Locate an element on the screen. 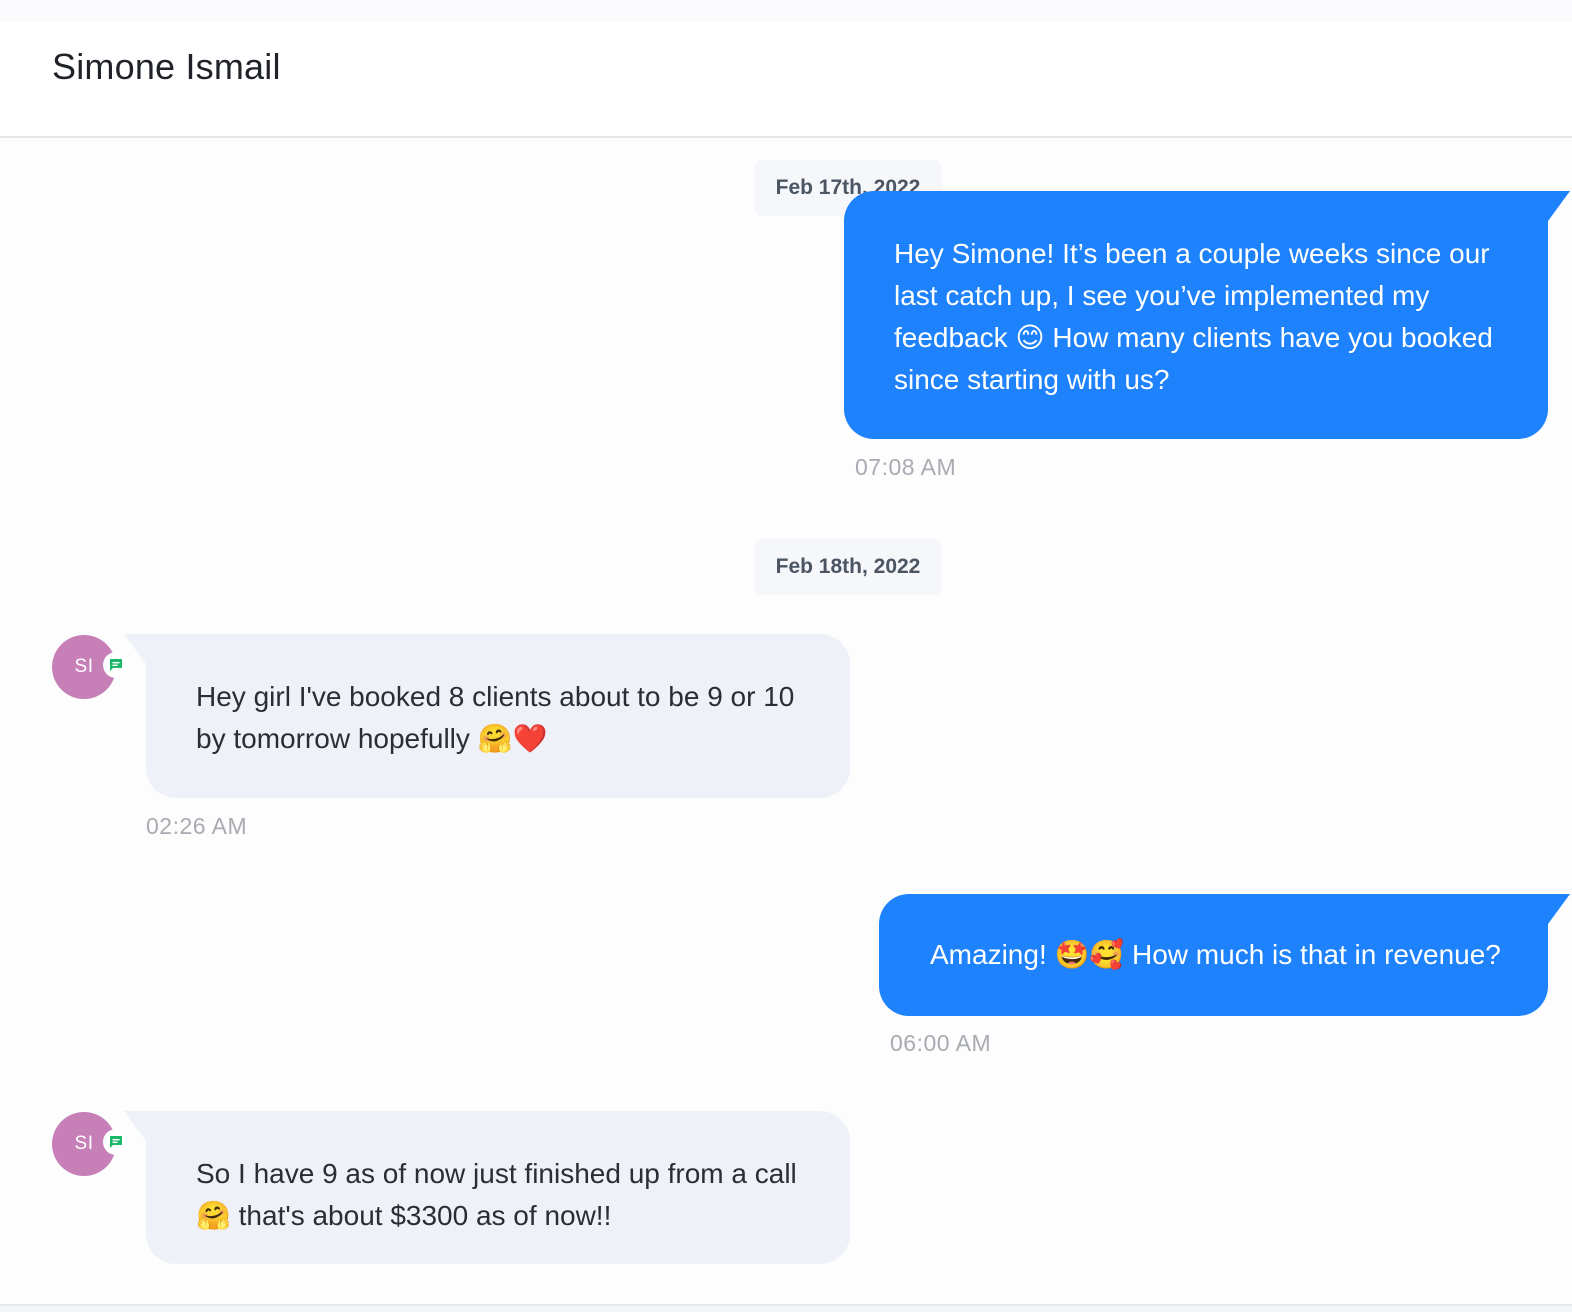 This screenshot has height=1312, width=1572. contact-name: Simone Ismail is located at coordinates (166, 66).